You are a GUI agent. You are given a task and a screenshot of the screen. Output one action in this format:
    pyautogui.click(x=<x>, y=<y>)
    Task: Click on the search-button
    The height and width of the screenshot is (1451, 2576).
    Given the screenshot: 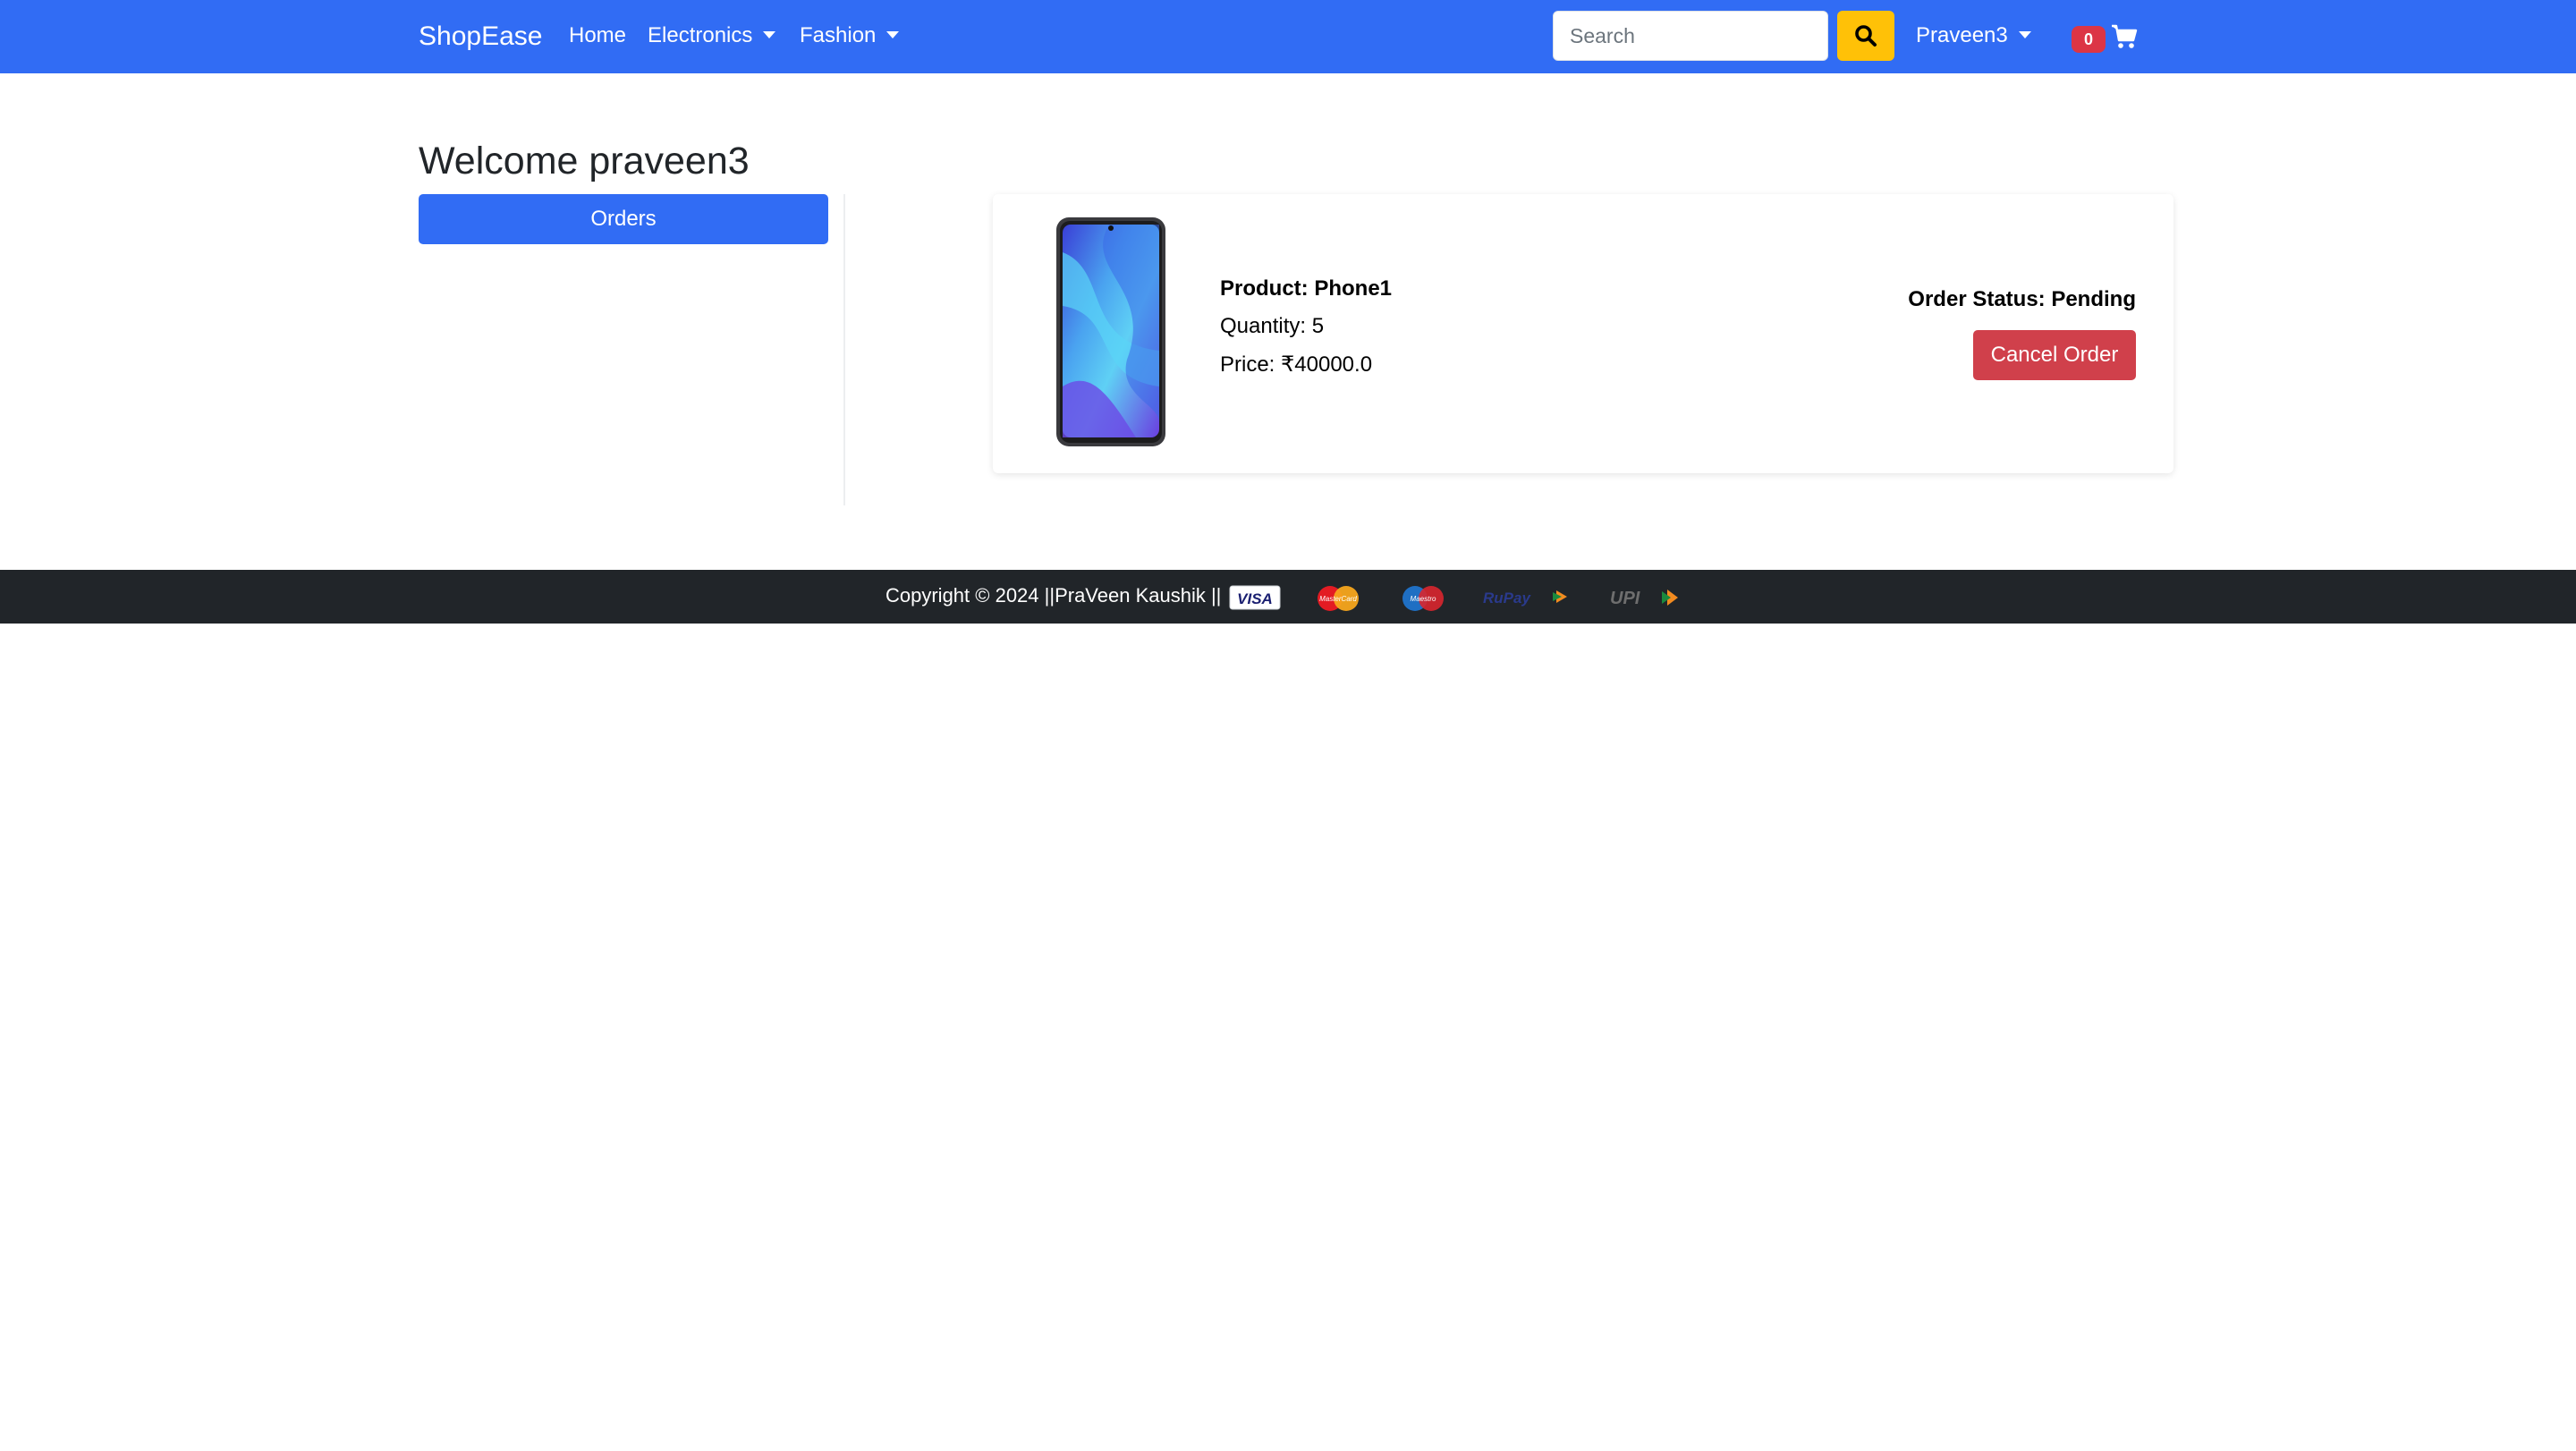 What is the action you would take?
    pyautogui.click(x=1865, y=36)
    